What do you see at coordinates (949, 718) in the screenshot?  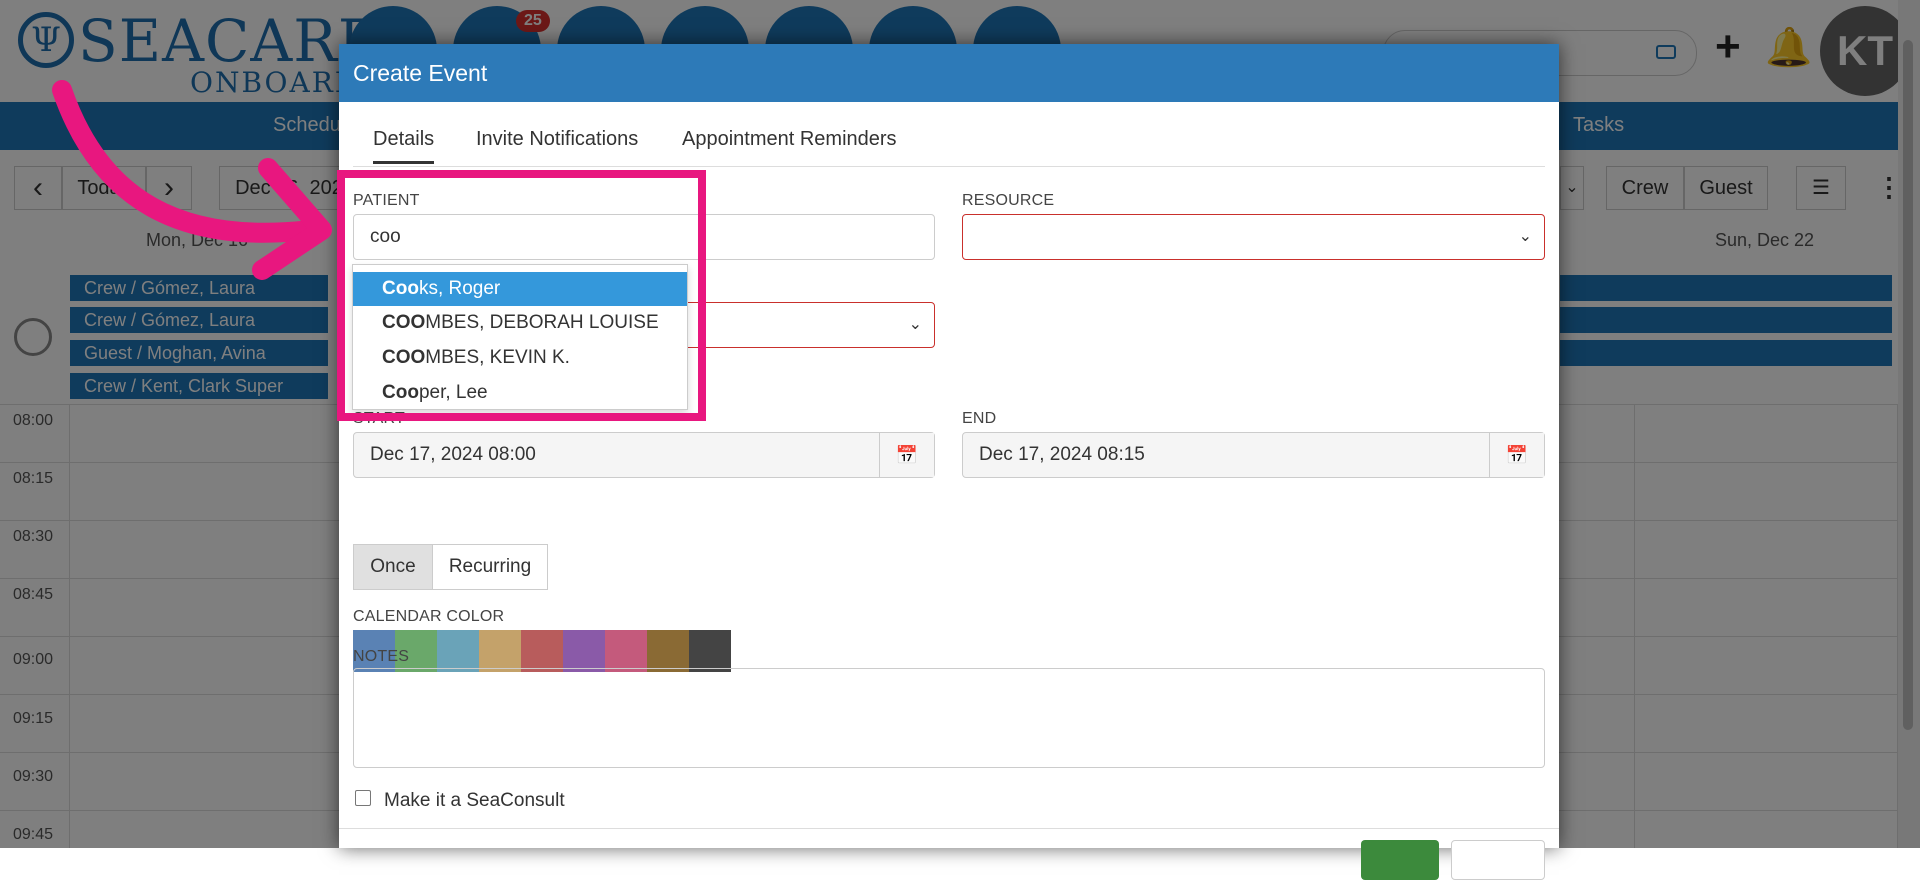 I see `notes-textarea` at bounding box center [949, 718].